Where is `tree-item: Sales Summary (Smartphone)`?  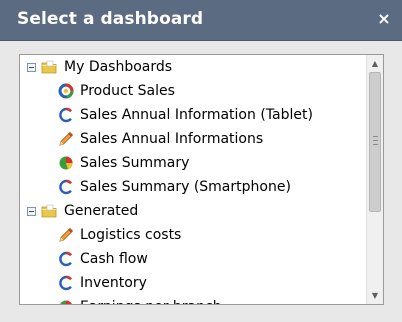
tree-item: Sales Summary (Smartphone) is located at coordinates (174, 187).